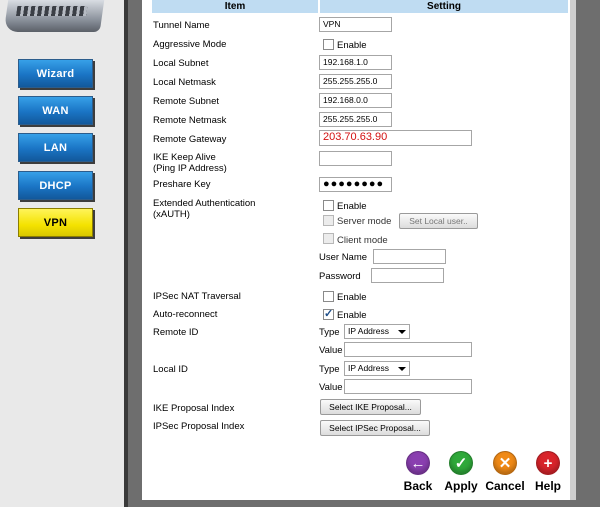 The height and width of the screenshot is (507, 600). I want to click on tunnel-name-input: VPN, so click(355, 24).